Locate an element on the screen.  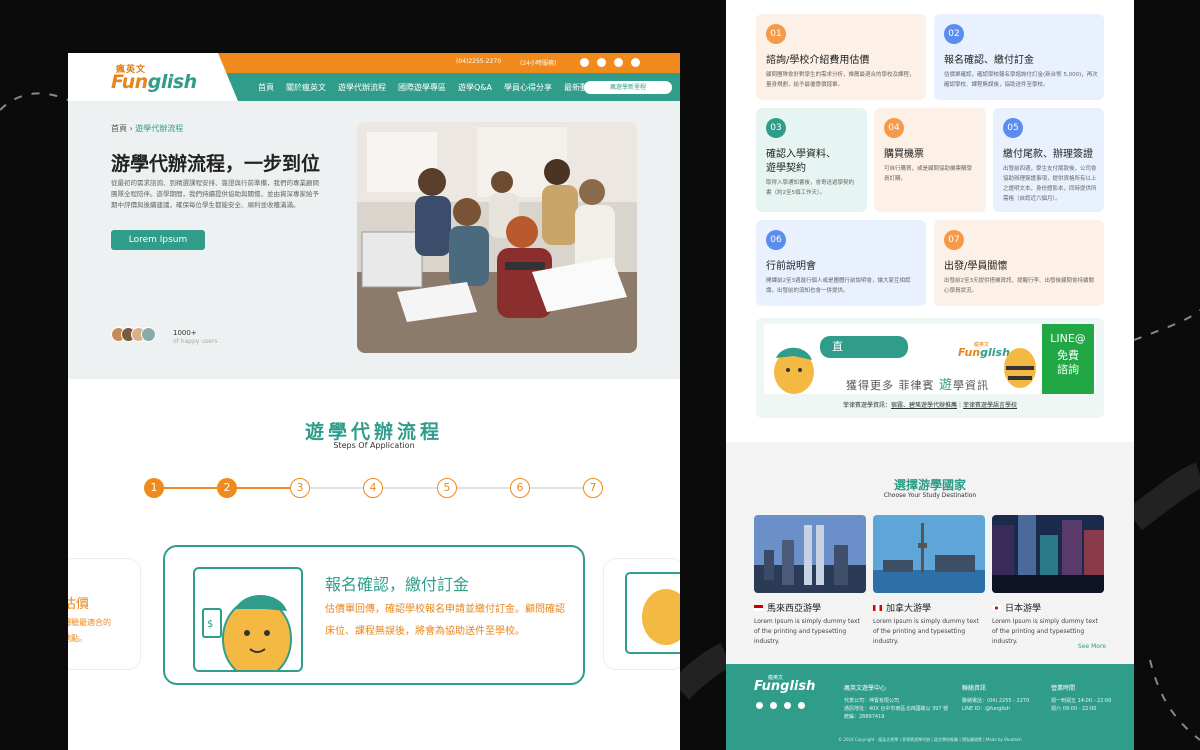
step-5: 5 is located at coordinates (447, 488).